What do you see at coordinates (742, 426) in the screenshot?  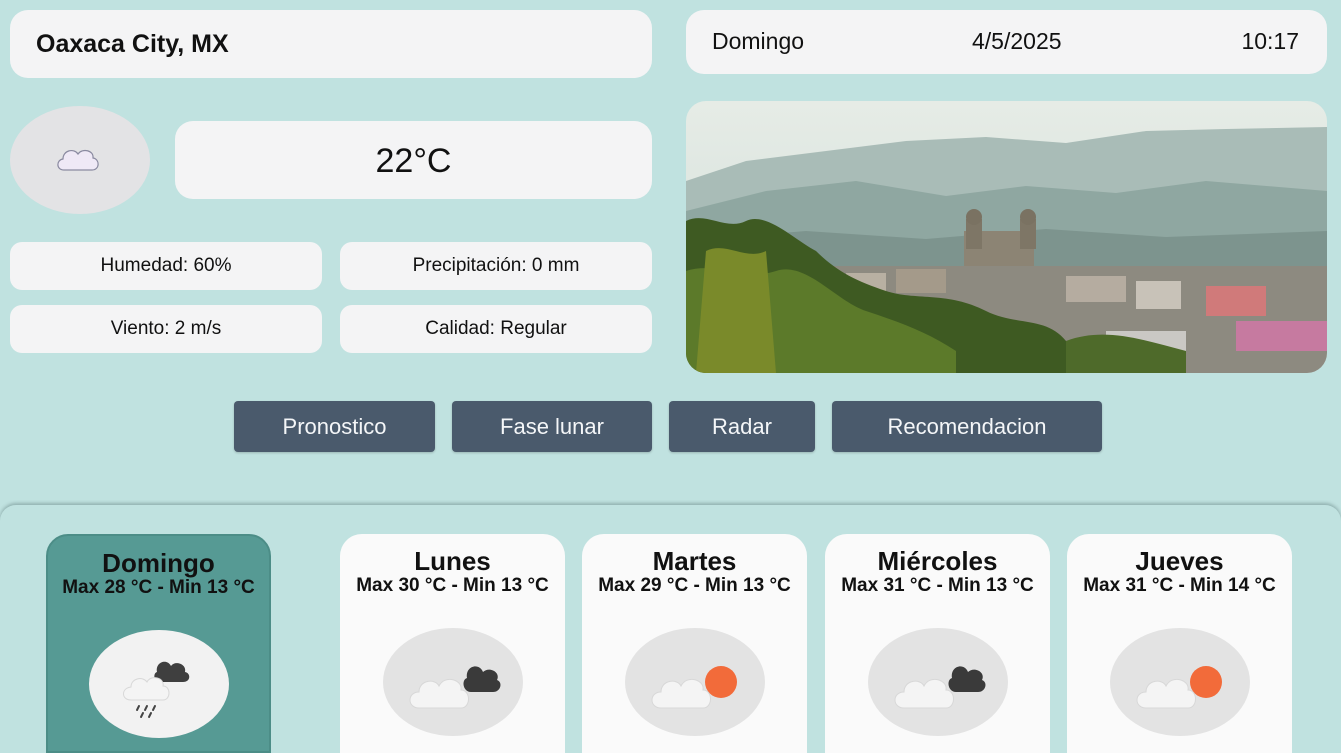 I see `radar-button: Radar` at bounding box center [742, 426].